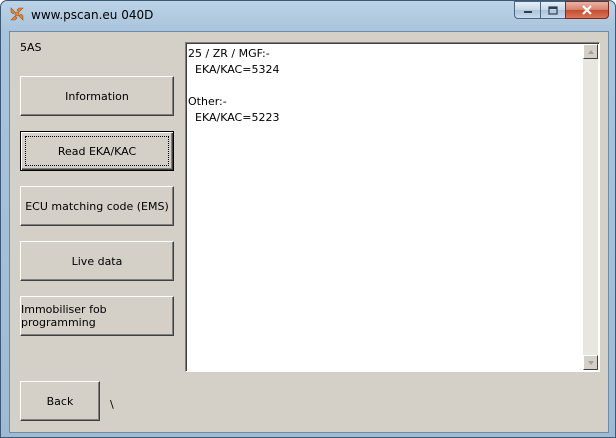 The height and width of the screenshot is (438, 616). I want to click on scroll-up-button, so click(590, 51).